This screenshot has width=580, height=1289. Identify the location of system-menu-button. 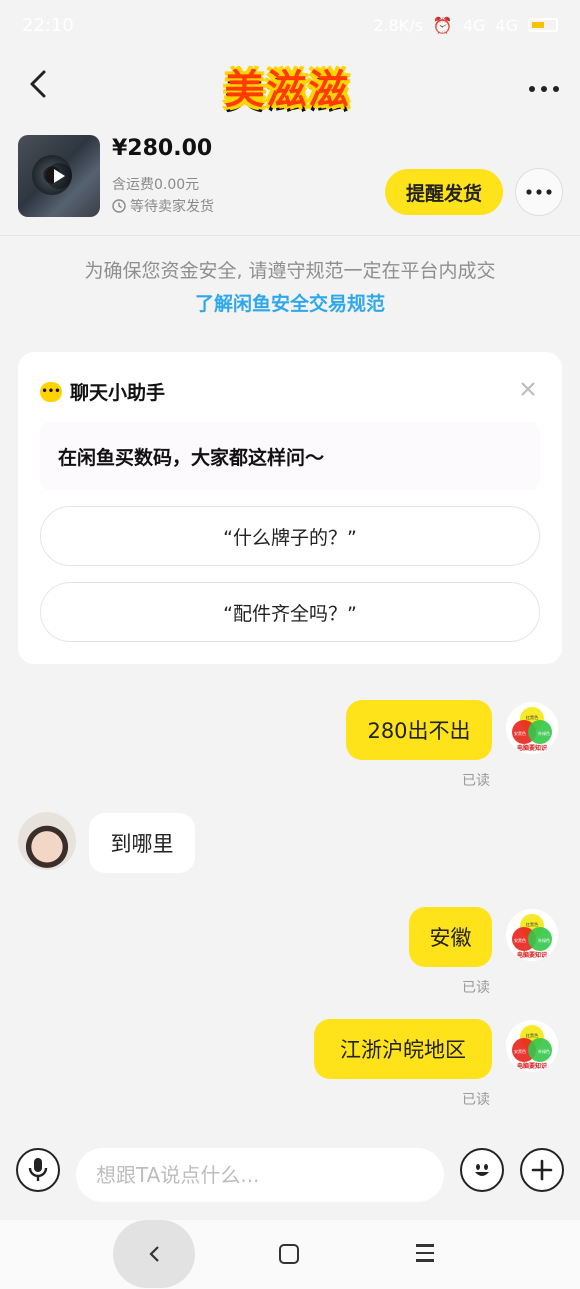
(425, 1255).